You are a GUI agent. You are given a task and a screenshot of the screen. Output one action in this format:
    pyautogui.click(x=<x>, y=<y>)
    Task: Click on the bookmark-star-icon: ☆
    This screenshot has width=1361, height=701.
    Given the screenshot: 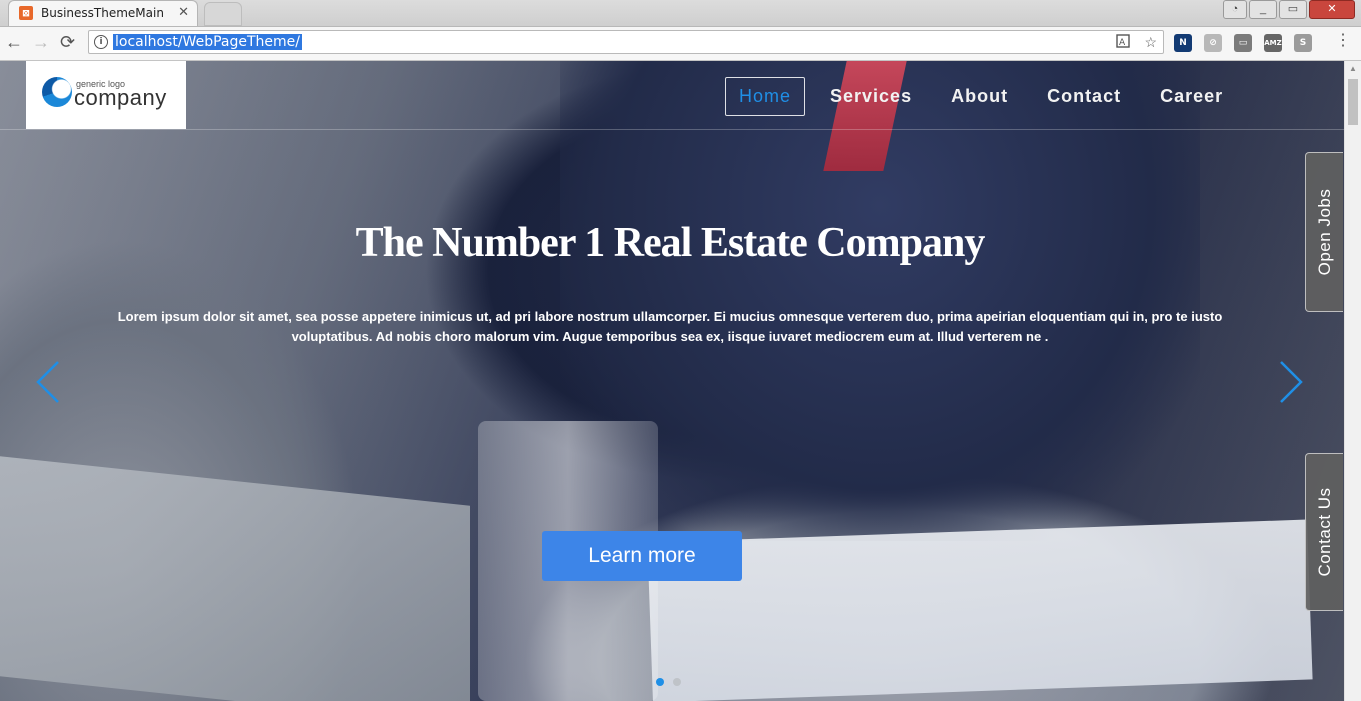 What is the action you would take?
    pyautogui.click(x=1150, y=42)
    